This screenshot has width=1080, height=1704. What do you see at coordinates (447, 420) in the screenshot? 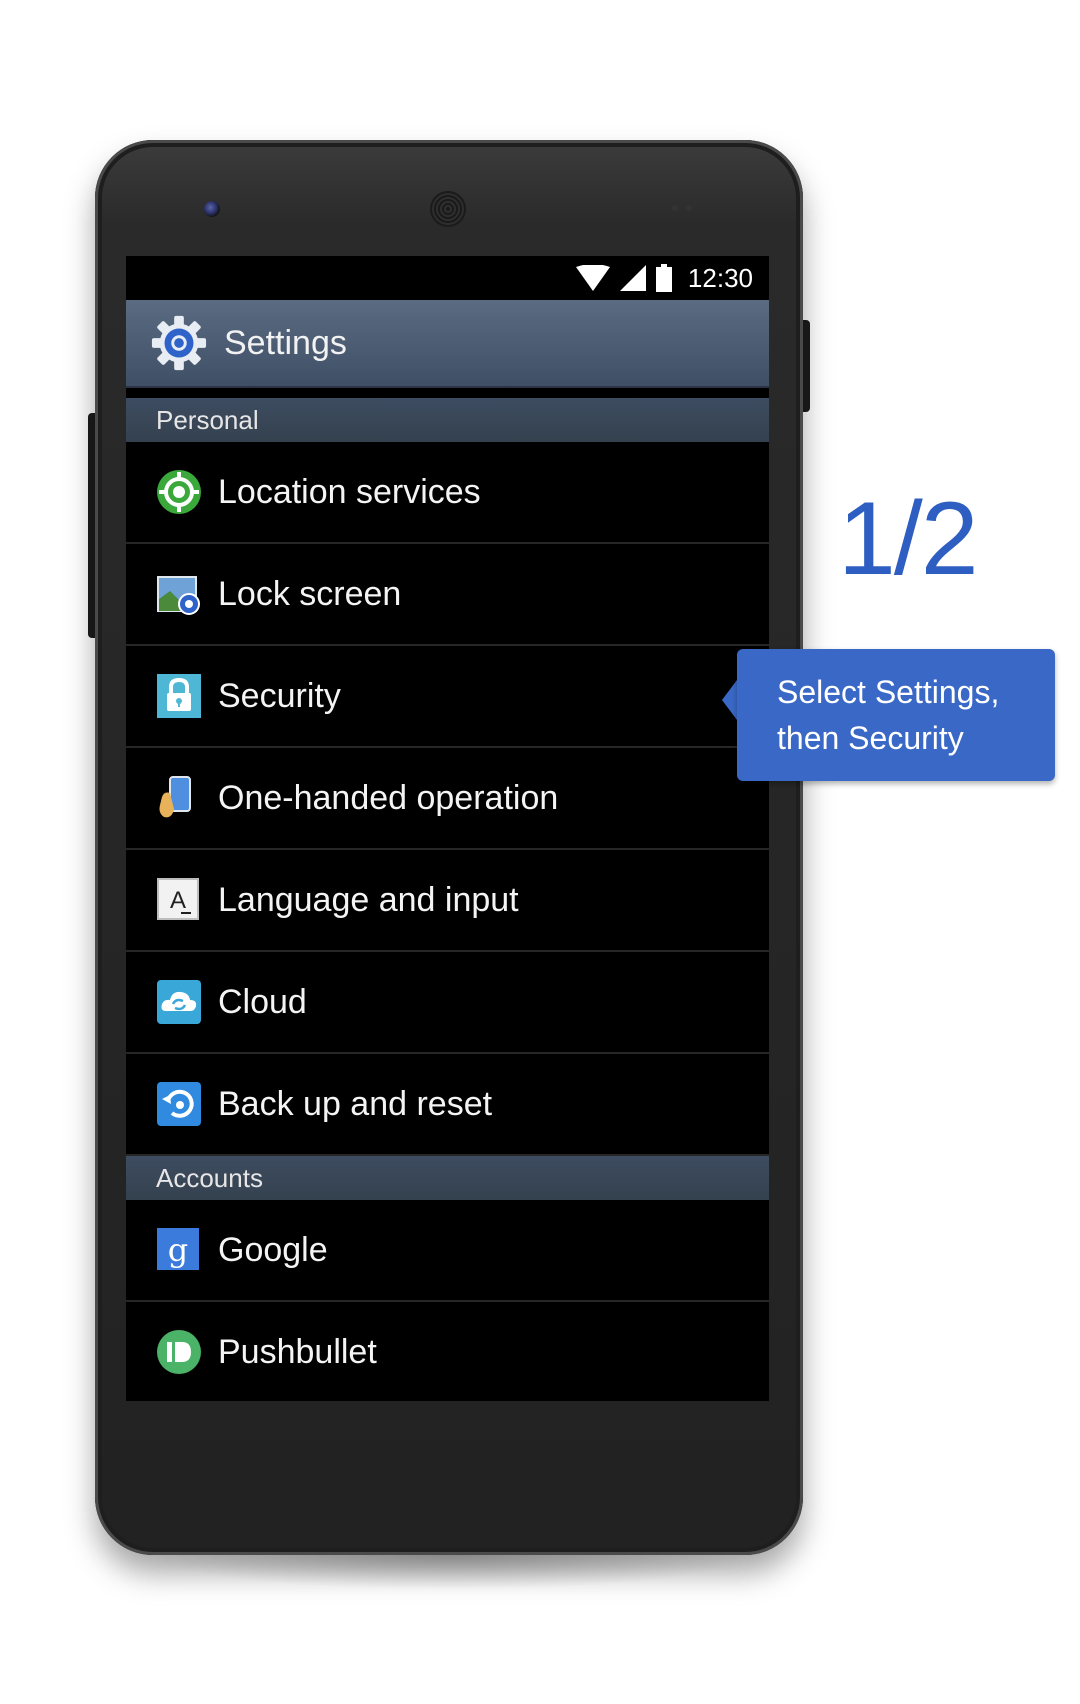
I see `section-header-personal: Personal` at bounding box center [447, 420].